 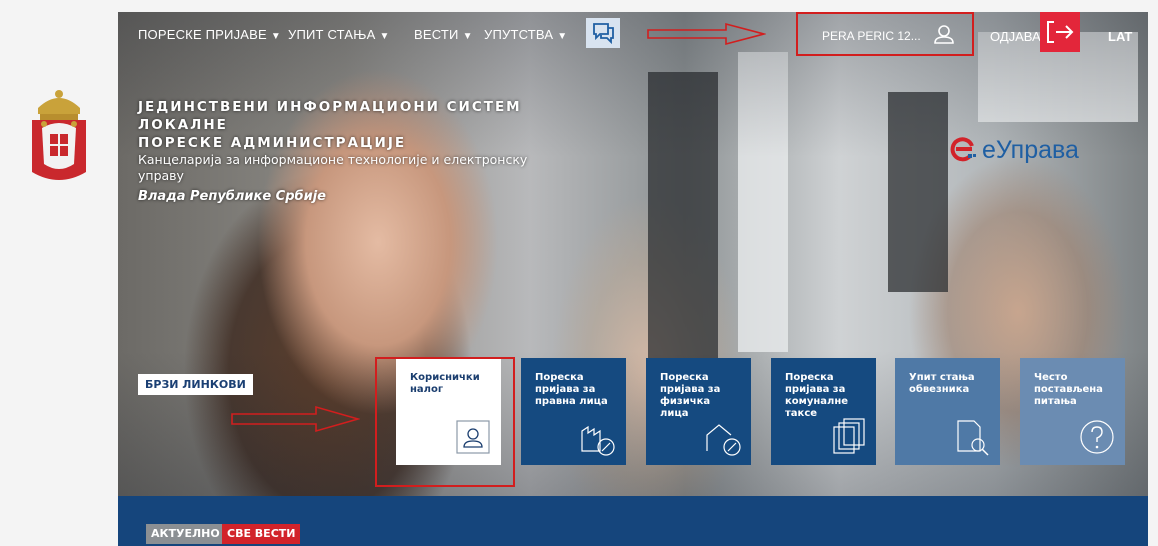 What do you see at coordinates (443, 34) in the screenshot?
I see `nav-vesti: ВЕСТИ ▼` at bounding box center [443, 34].